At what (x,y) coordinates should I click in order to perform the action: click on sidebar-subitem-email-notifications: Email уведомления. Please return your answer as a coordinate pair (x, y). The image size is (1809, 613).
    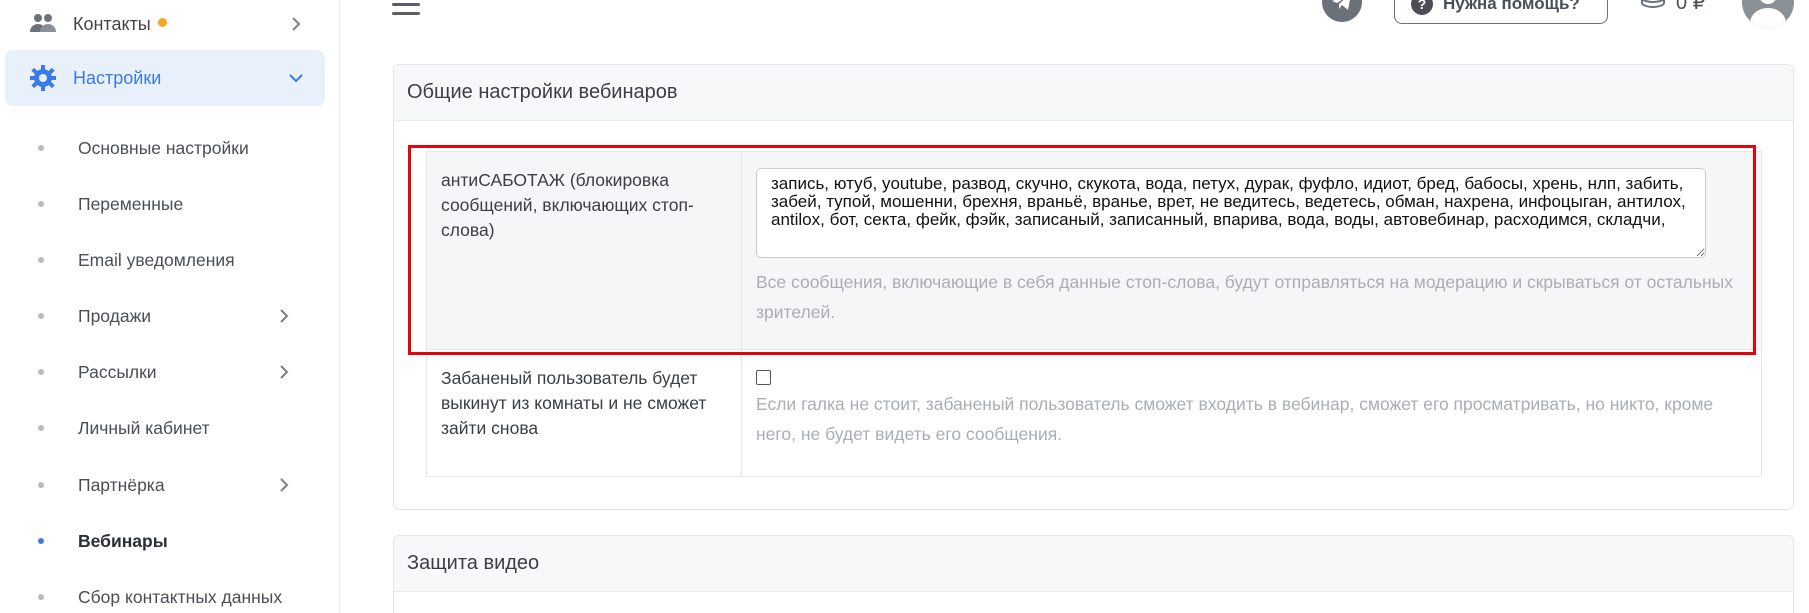
    Looking at the image, I should click on (160, 260).